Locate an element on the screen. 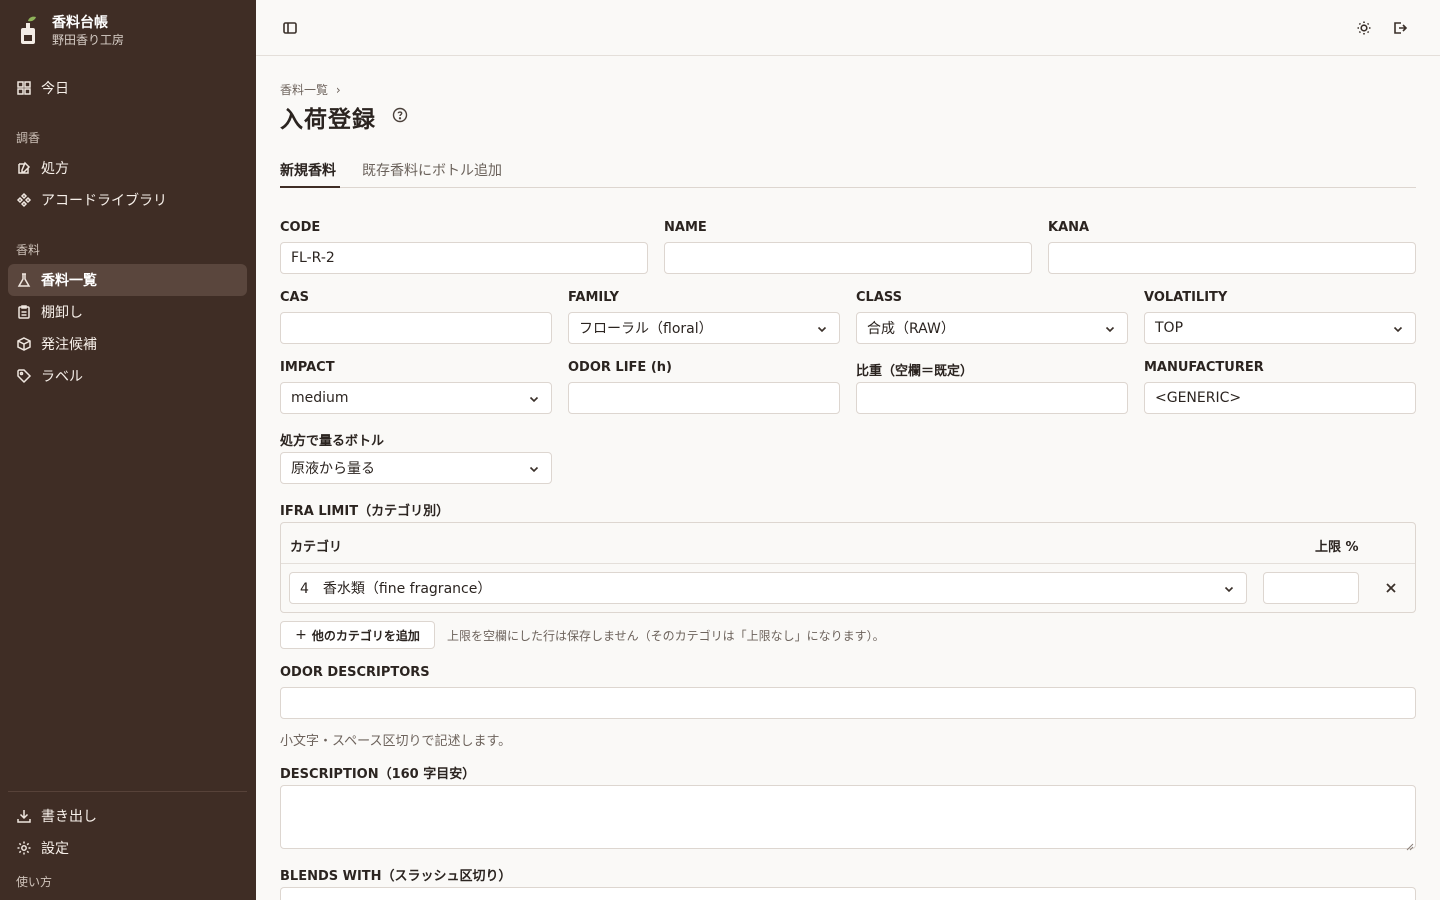  volatility-select-value: TOP is located at coordinates (1169, 328).